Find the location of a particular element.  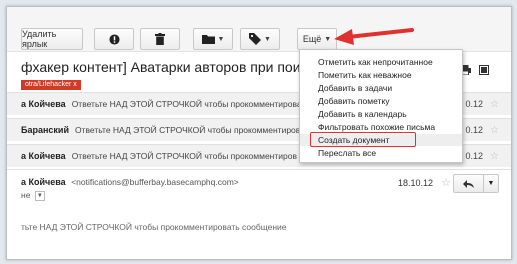

annotation-overlay is located at coordinates (374, 36).